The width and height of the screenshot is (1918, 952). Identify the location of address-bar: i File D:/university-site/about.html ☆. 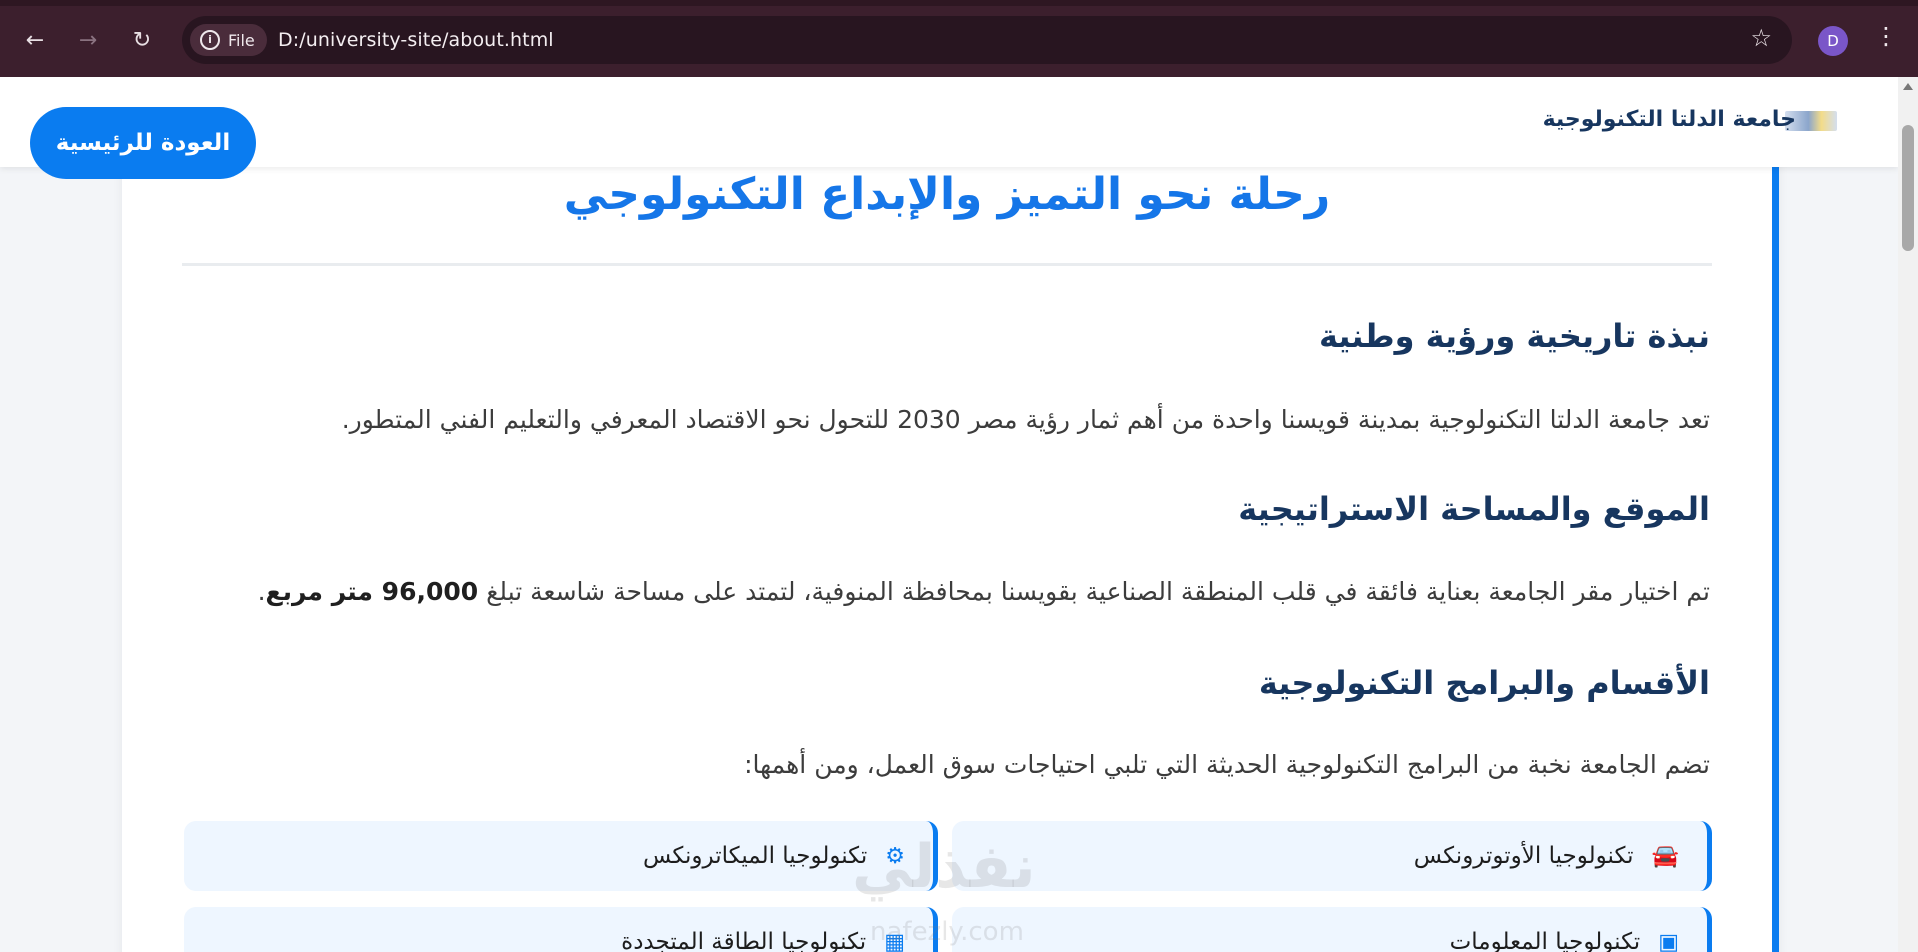
(987, 40).